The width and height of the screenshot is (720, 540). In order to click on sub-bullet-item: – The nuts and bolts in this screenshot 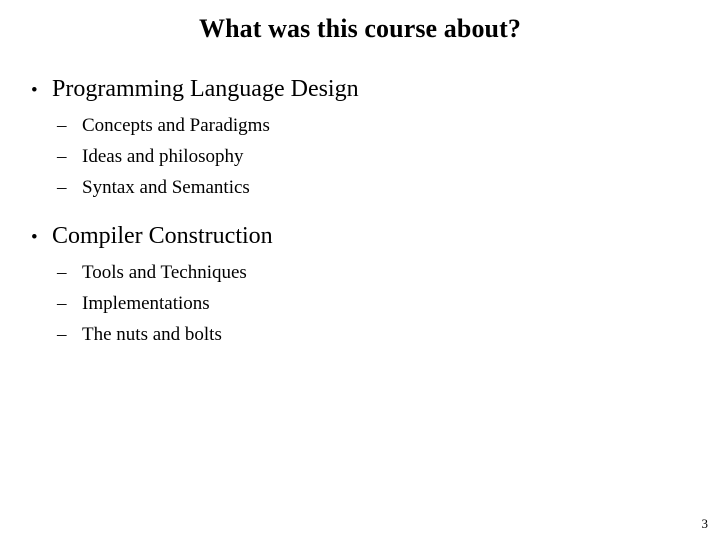, I will do `click(356, 334)`.